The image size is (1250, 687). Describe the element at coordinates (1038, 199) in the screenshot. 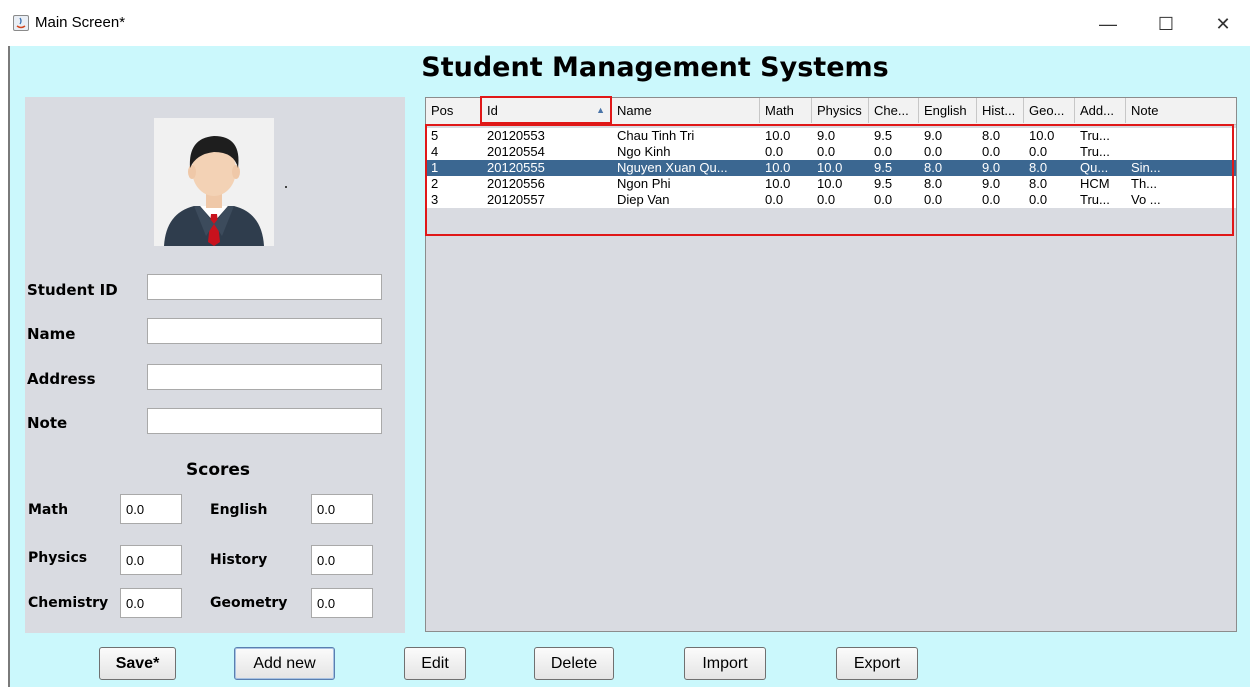

I see `cell-geometry: 0.0` at that location.